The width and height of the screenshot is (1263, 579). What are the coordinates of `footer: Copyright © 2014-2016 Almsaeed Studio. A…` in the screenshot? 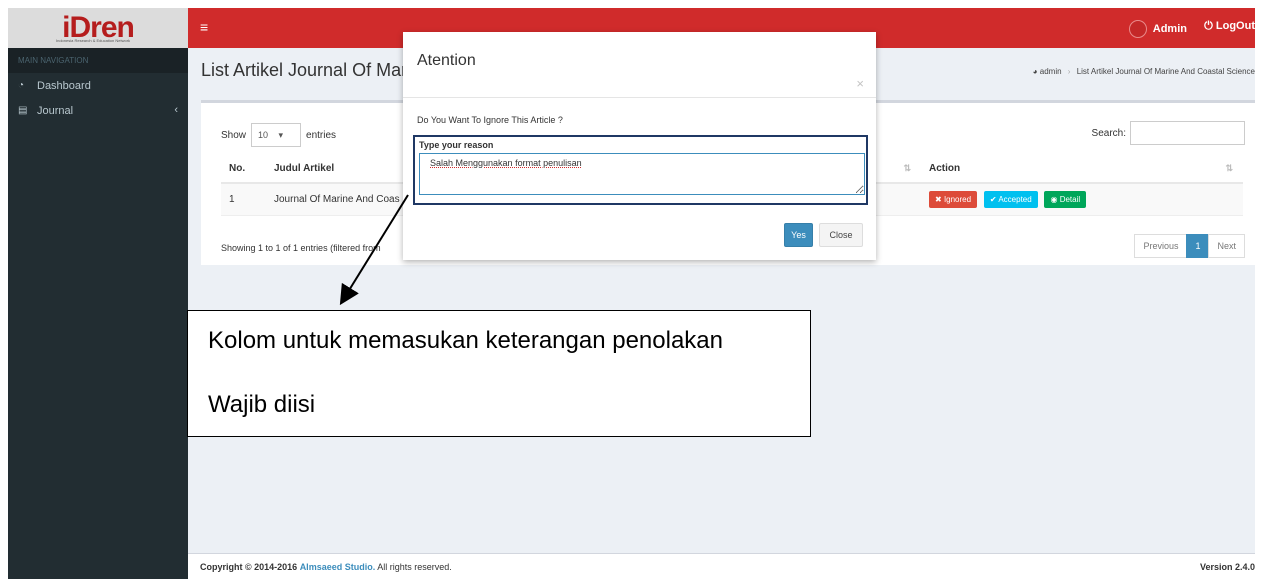 It's located at (721, 566).